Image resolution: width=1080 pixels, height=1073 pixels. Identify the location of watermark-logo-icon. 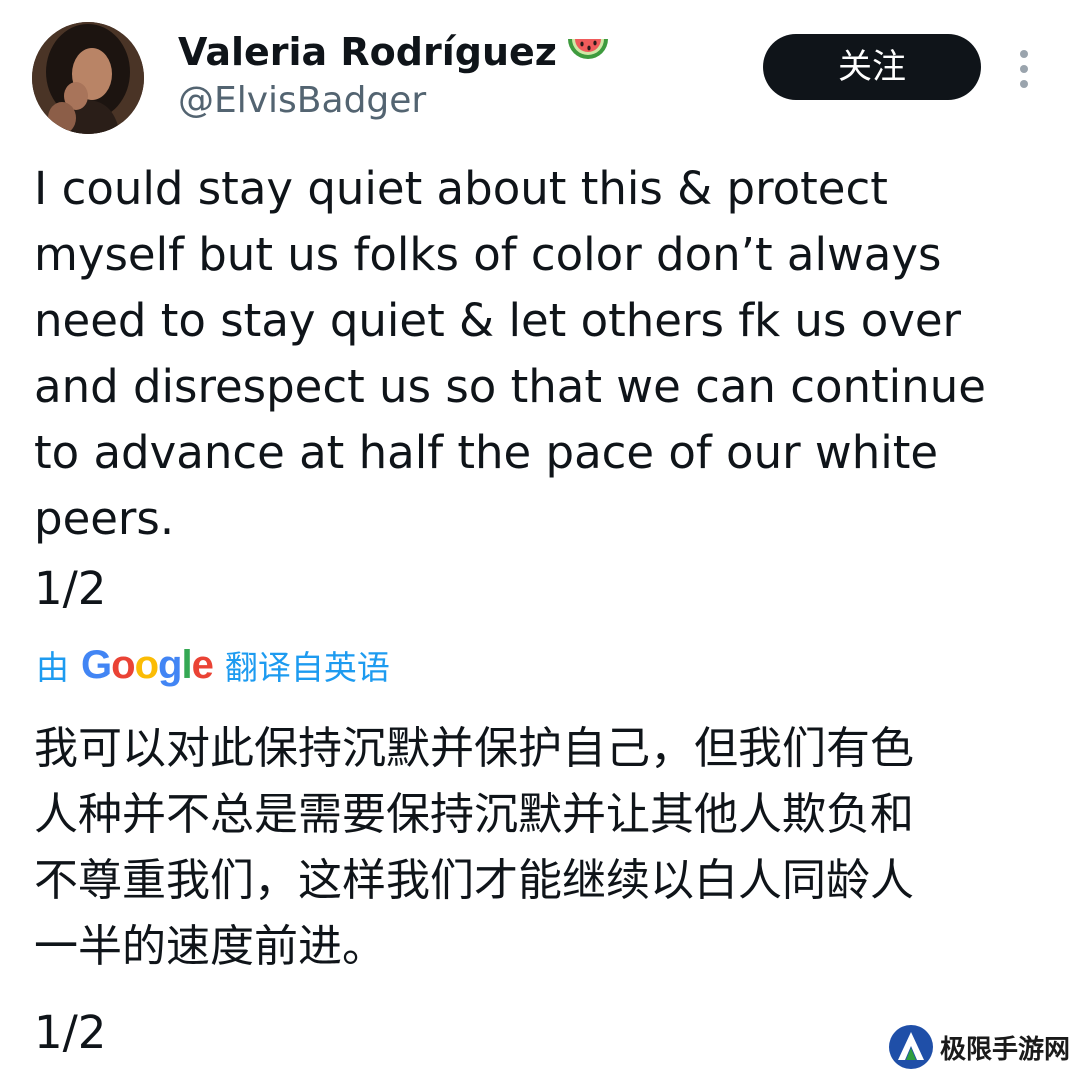
(911, 1047).